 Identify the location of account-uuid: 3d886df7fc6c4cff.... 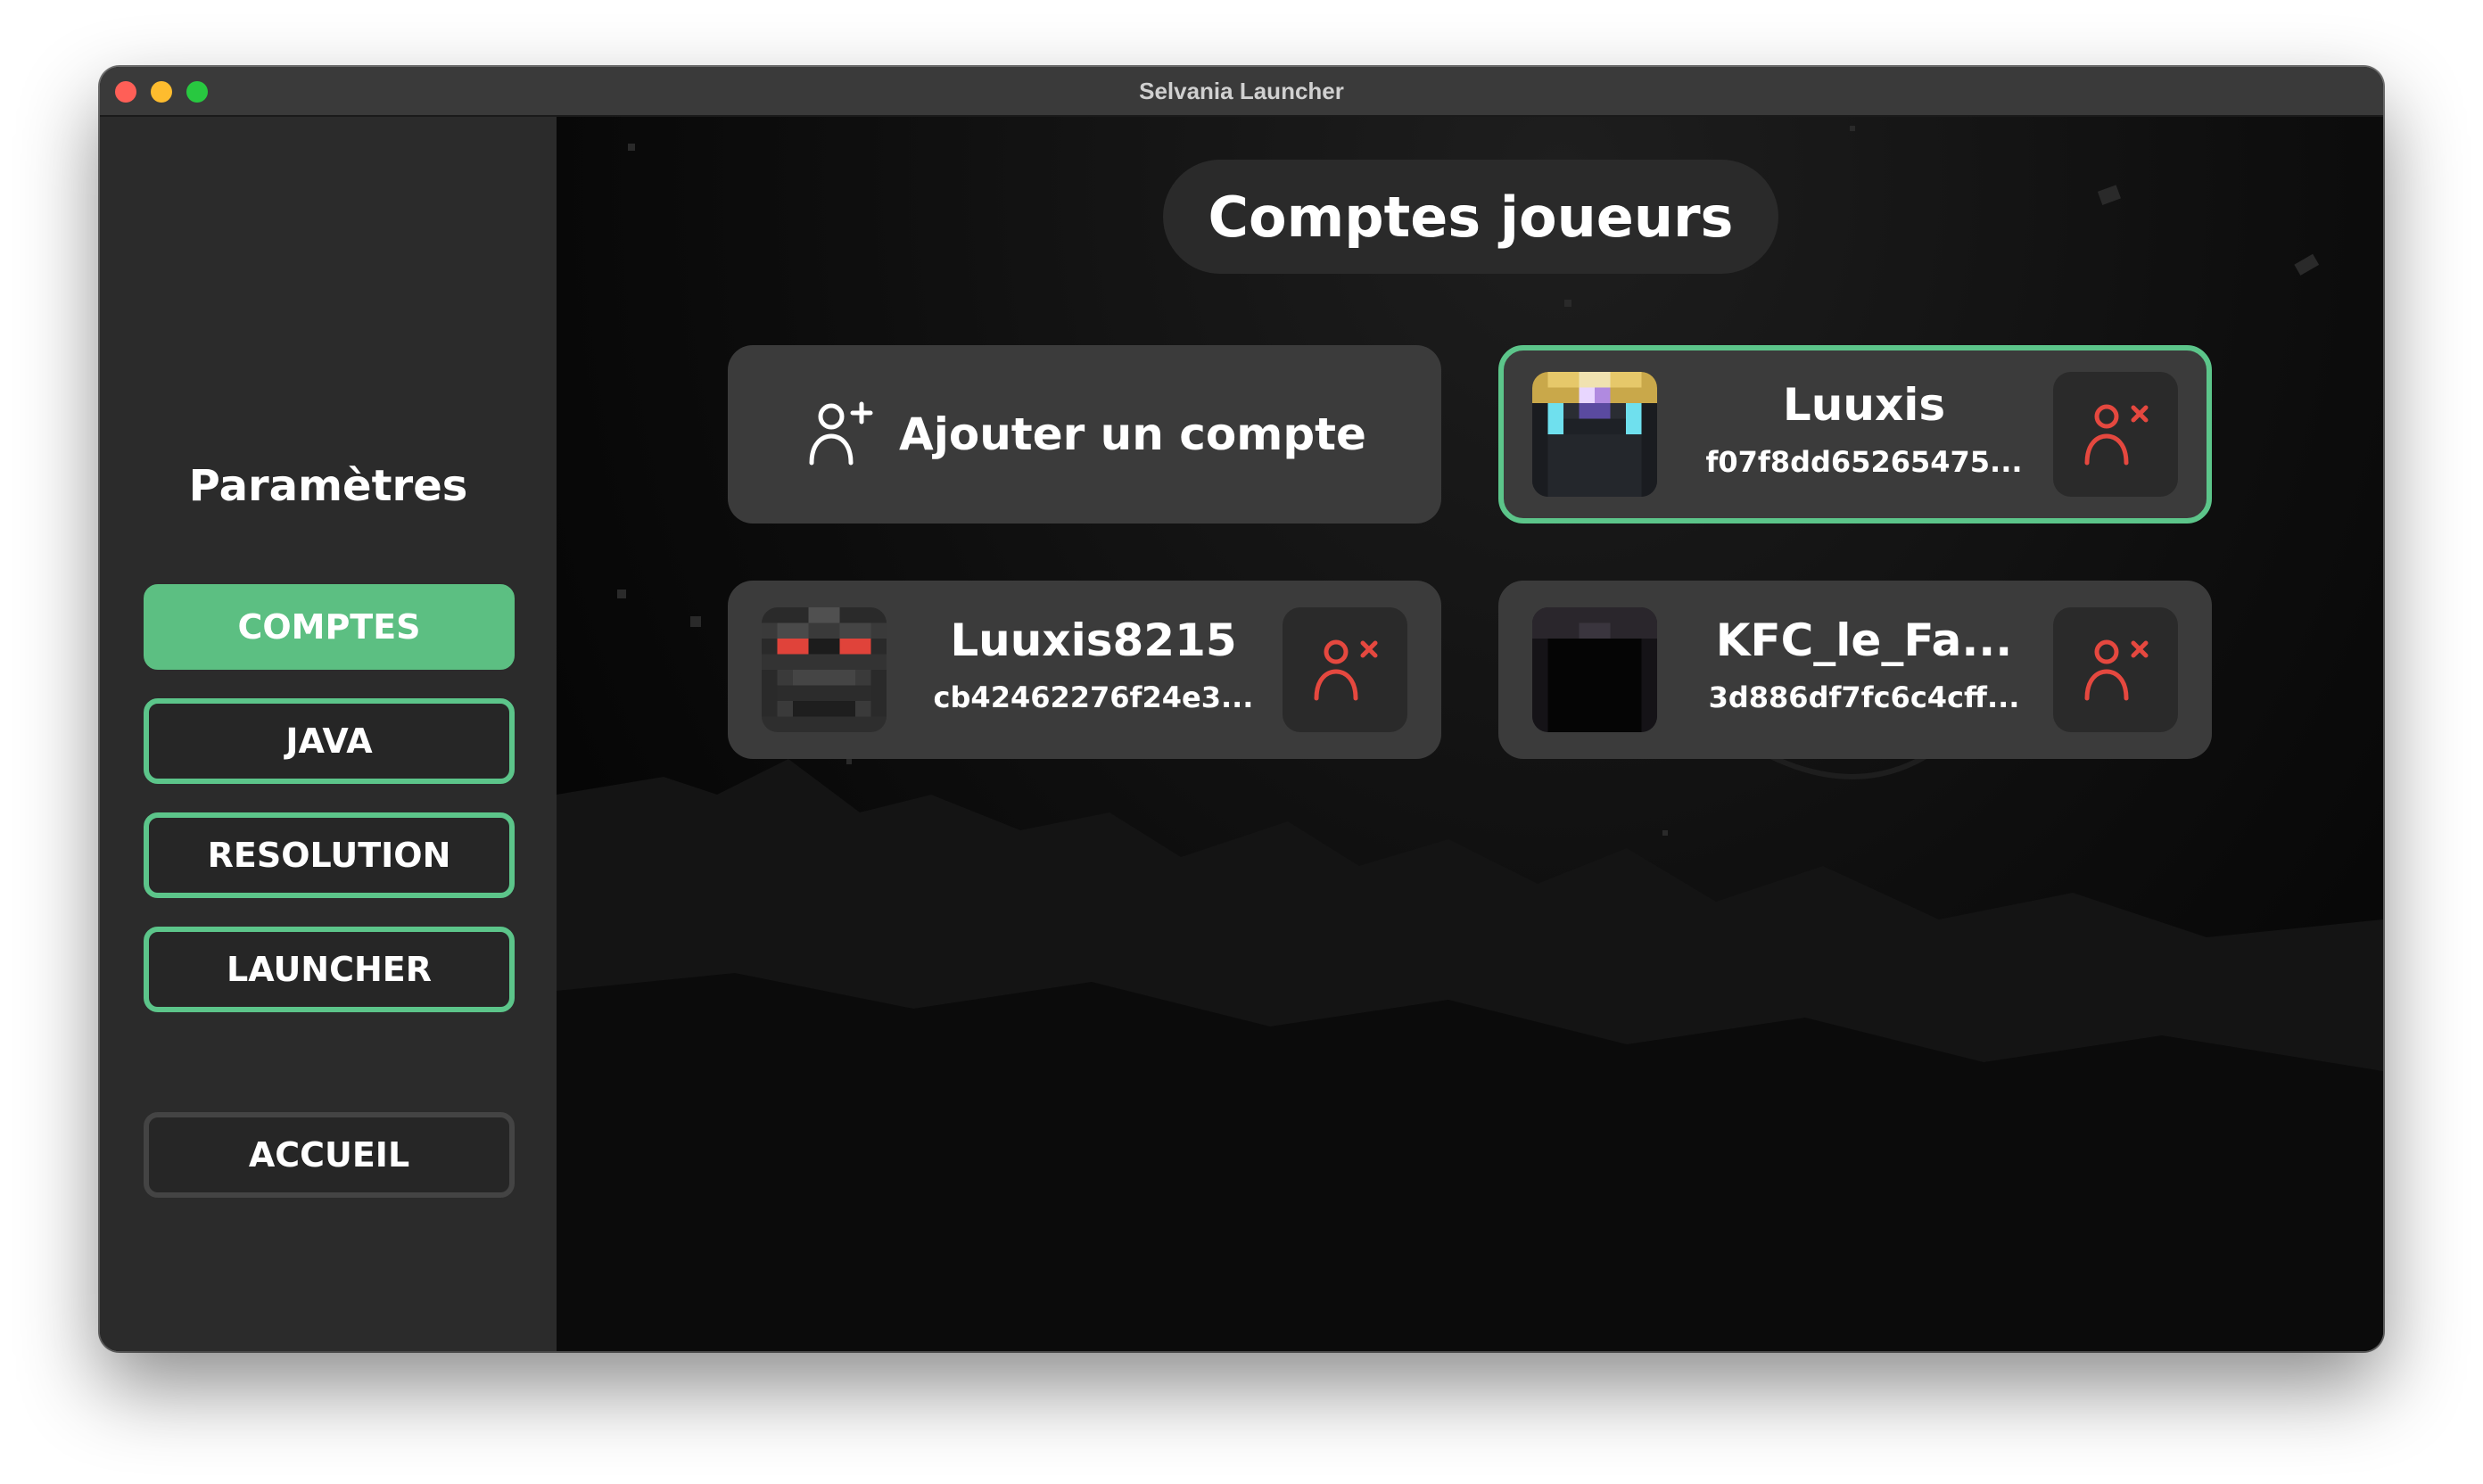
(1864, 697).